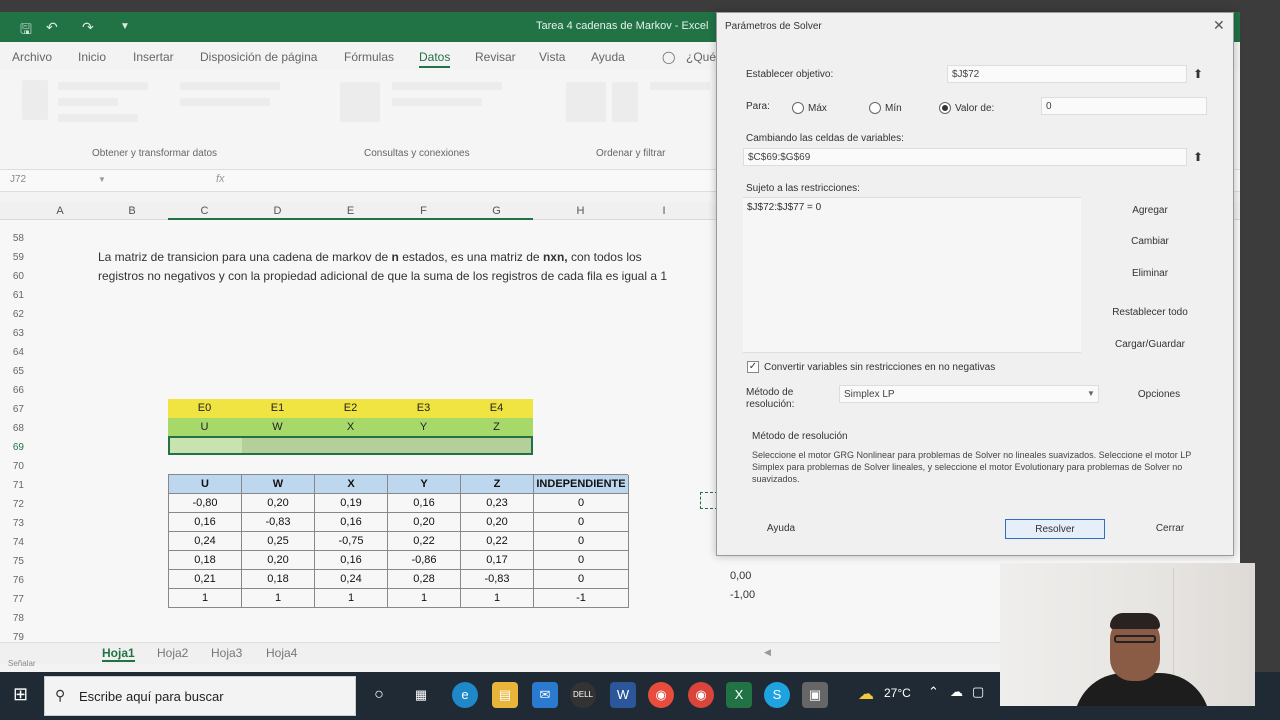 The height and width of the screenshot is (720, 1280). What do you see at coordinates (258, 57) in the screenshot?
I see `tab-disposicion: Disposición de página` at bounding box center [258, 57].